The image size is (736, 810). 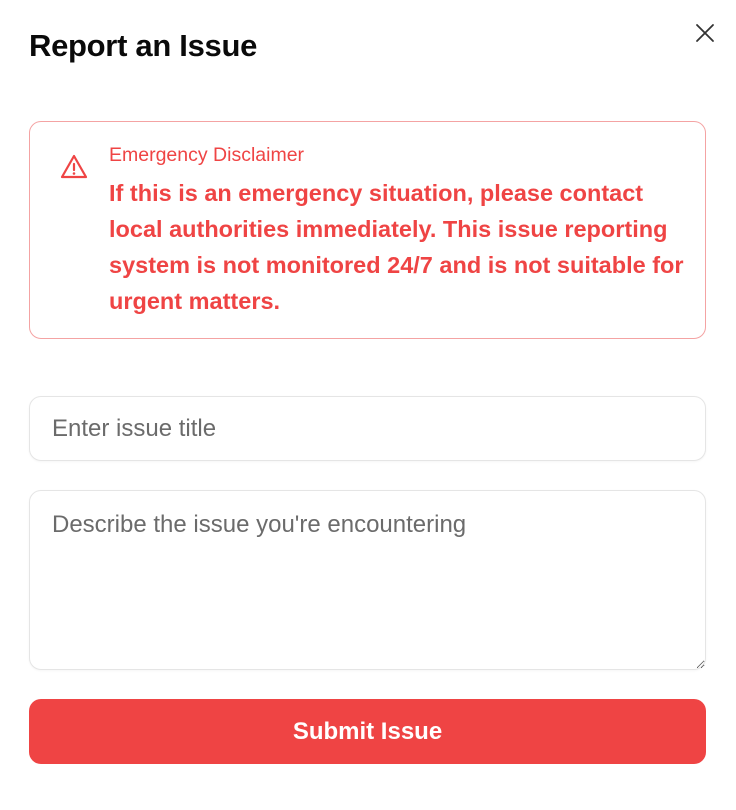 I want to click on close-button, so click(x=705, y=33).